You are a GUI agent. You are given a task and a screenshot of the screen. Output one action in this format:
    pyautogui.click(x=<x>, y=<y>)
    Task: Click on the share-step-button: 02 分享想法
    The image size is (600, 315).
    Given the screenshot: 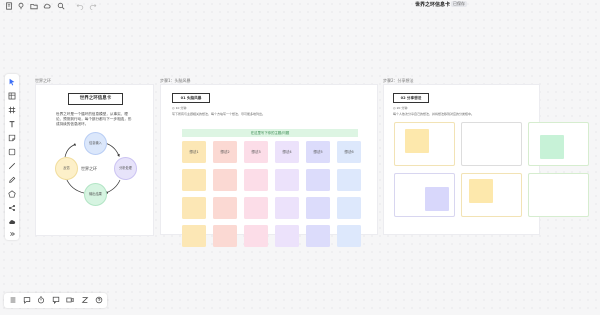 What is the action you would take?
    pyautogui.click(x=411, y=98)
    